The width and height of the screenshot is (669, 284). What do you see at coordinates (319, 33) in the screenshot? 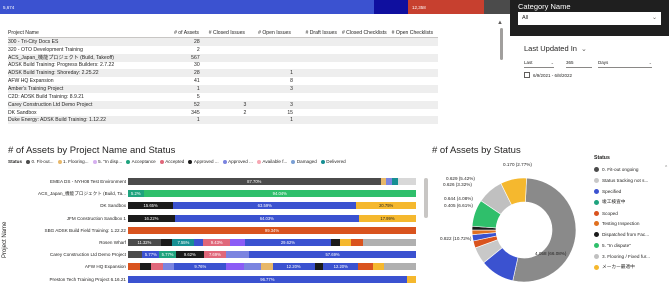
I see `column-header-draft-issues: # Draft Issues` at bounding box center [319, 33].